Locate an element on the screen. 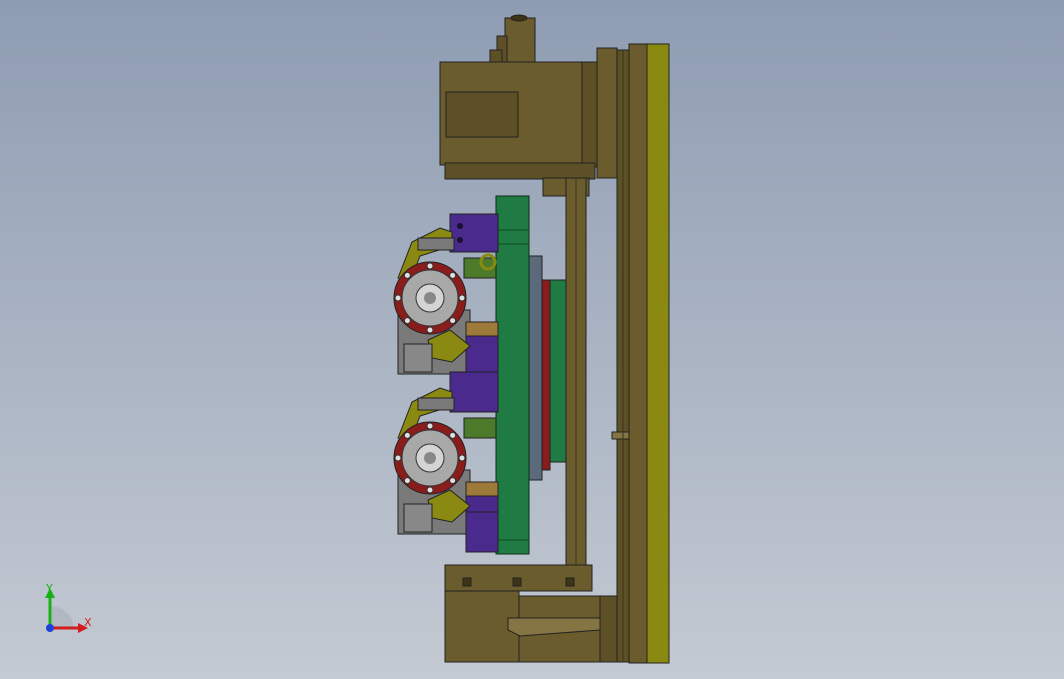 This screenshot has width=1064, height=679. y-axis-label: Y is located at coordinates (49, 588).